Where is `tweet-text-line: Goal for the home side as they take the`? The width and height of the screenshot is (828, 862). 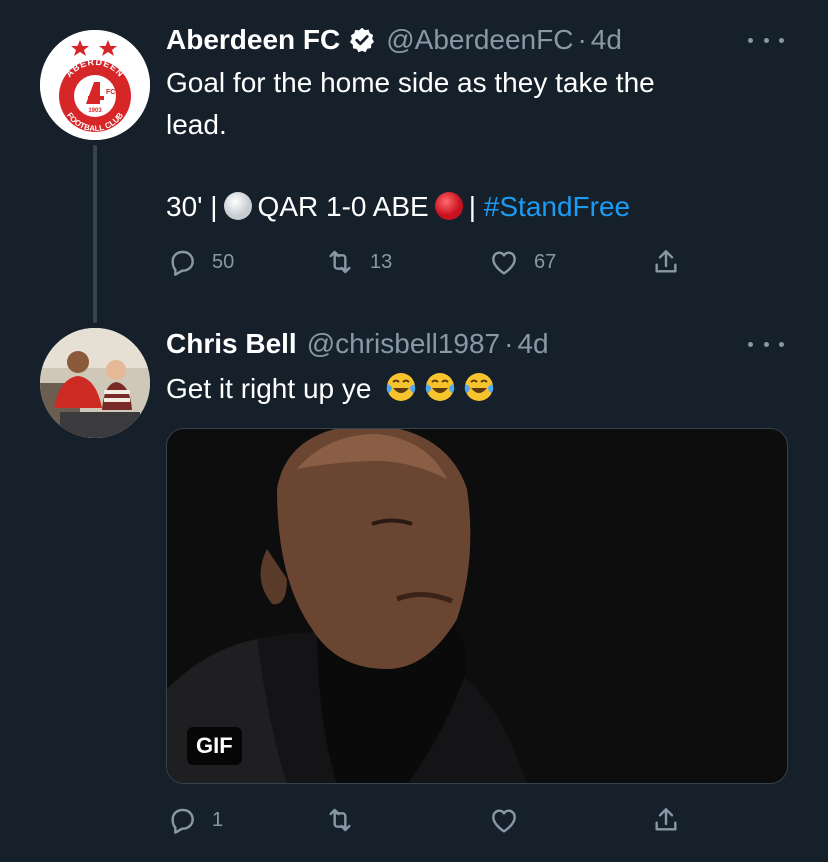
tweet-text-line: Goal for the home side as they take the is located at coordinates (410, 82).